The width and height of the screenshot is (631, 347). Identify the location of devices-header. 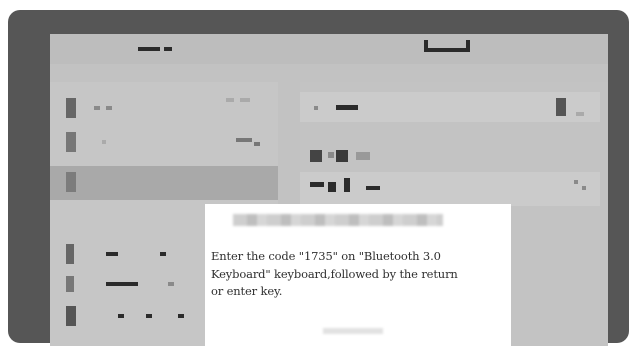
(450, 156).